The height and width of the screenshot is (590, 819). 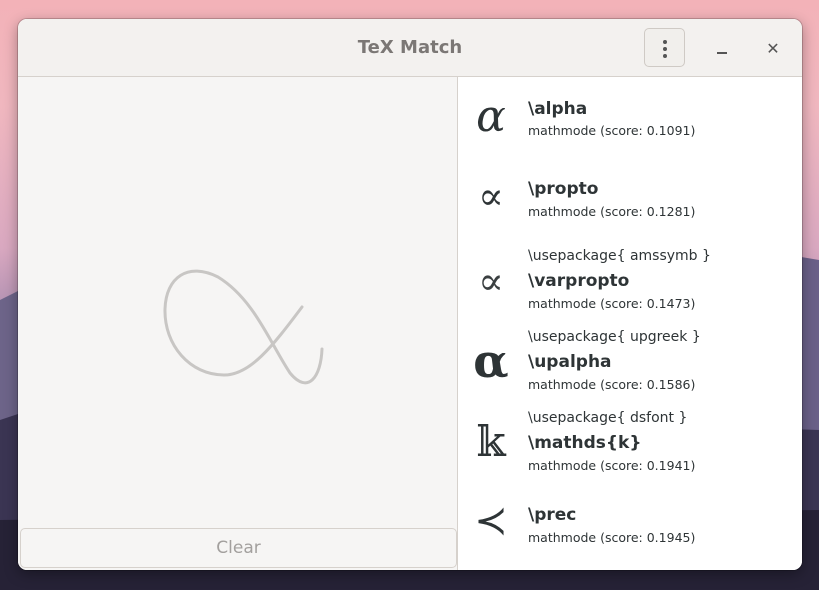 What do you see at coordinates (238, 548) in the screenshot?
I see `clear-button: Clear` at bounding box center [238, 548].